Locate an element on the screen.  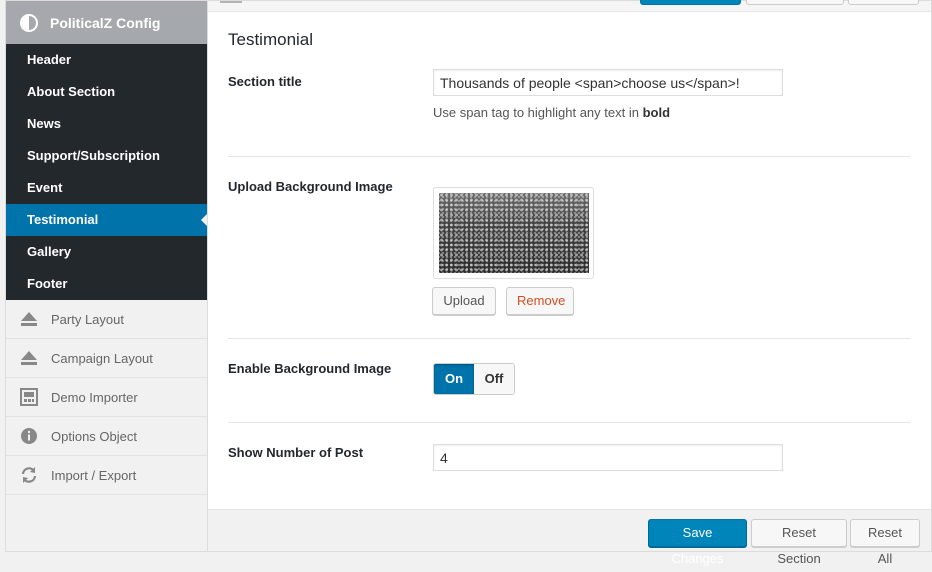
sidebar-item-about-section: About Section is located at coordinates (106, 92).